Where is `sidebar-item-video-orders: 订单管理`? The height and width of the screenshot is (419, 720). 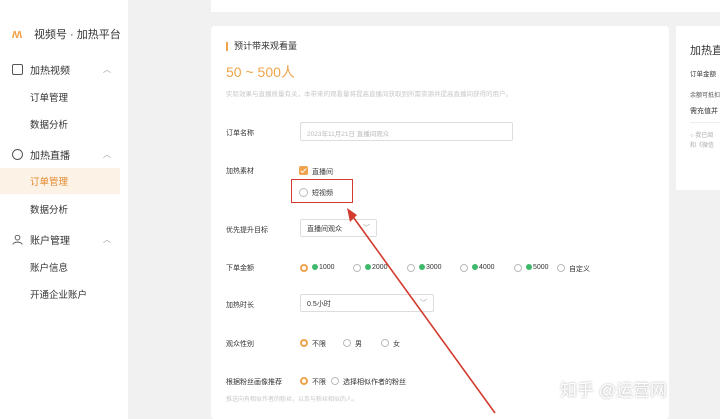
sidebar-item-video-orders: 订单管理 is located at coordinates (60, 97).